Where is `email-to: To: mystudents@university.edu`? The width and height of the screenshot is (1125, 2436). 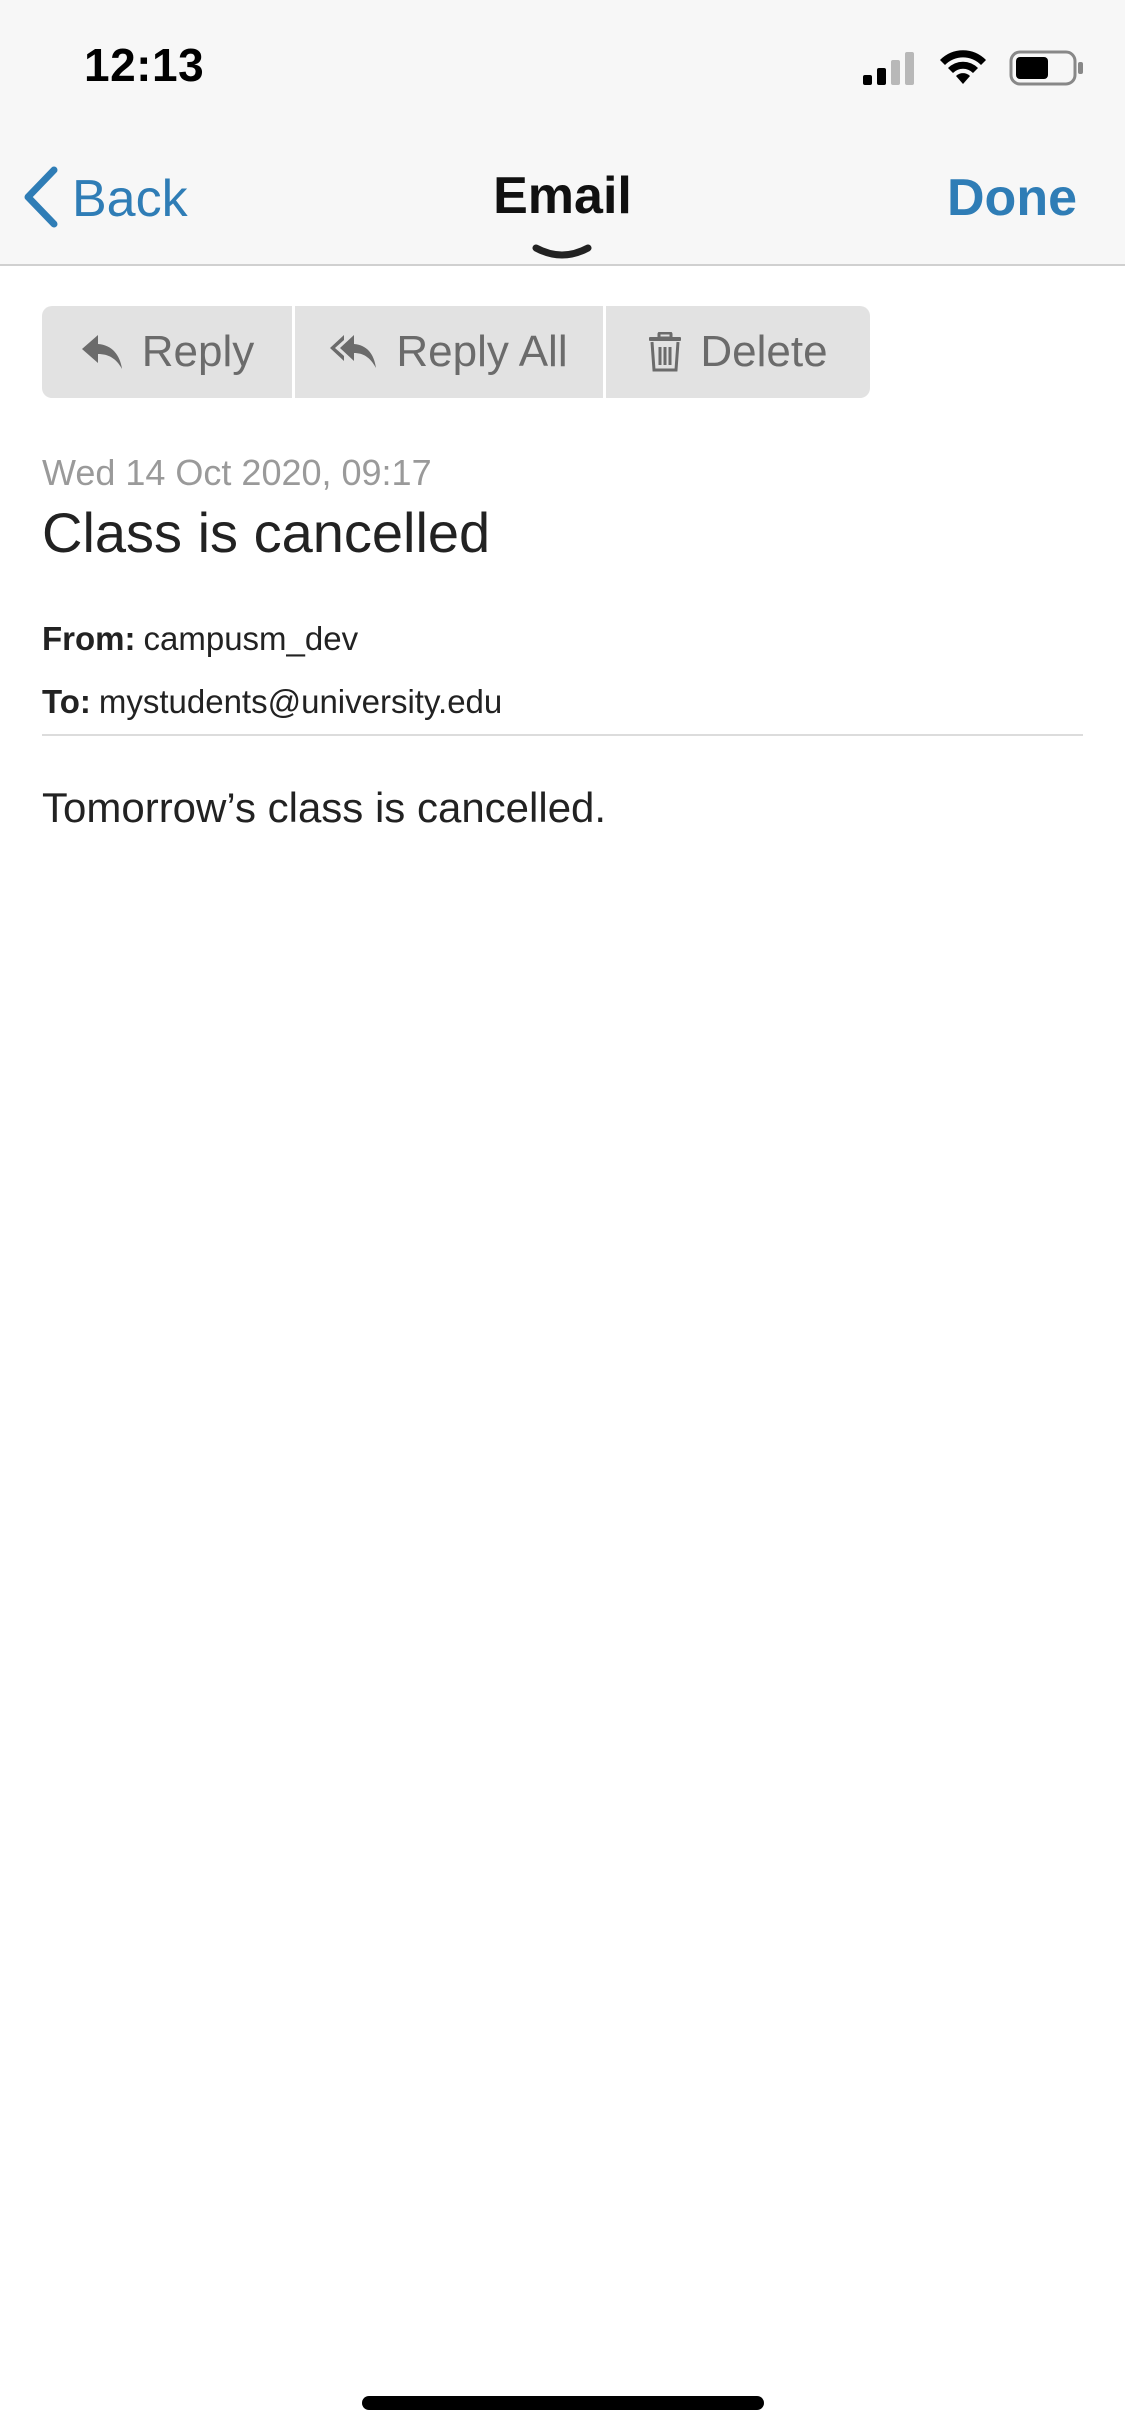
email-to: To: mystudents@university.edu is located at coordinates (272, 702).